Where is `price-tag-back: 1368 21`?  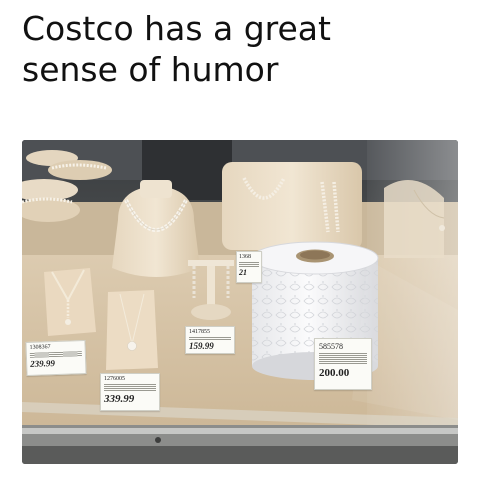 price-tag-back: 1368 21 is located at coordinates (249, 267).